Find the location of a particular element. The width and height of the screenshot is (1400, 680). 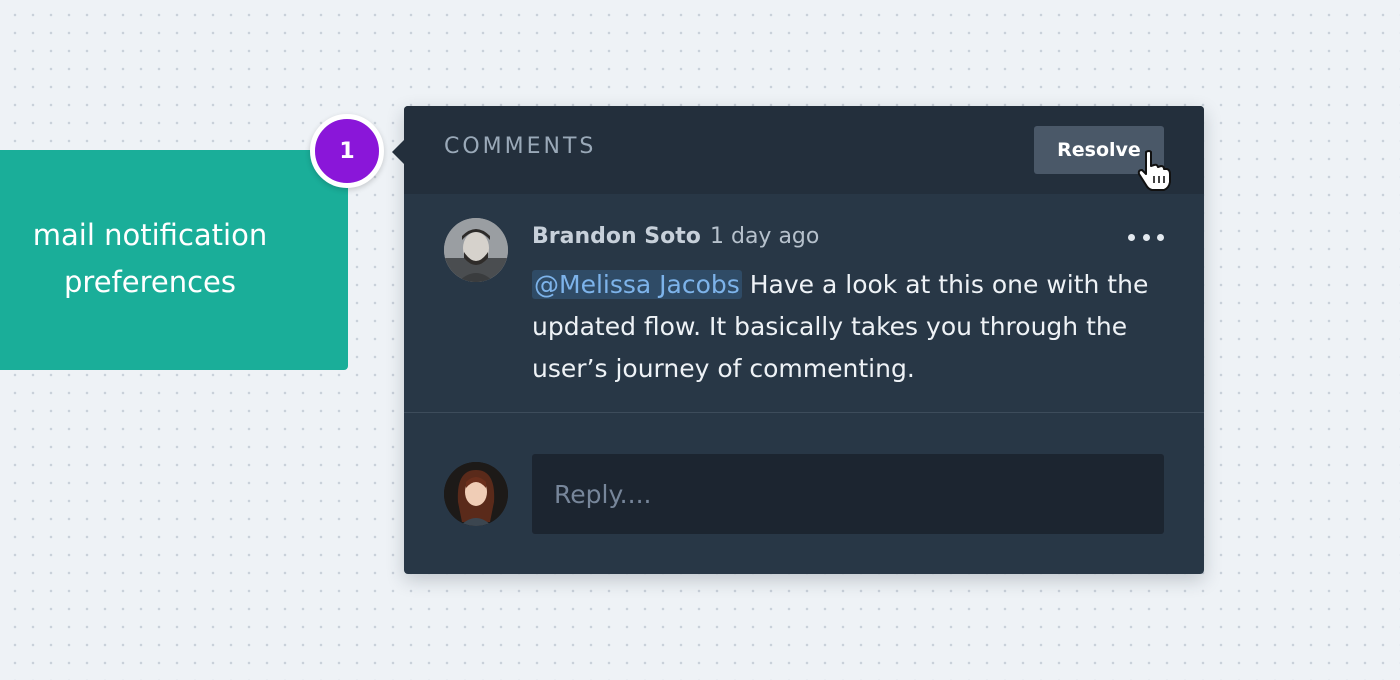

comment-author: Brandon Soto is located at coordinates (616, 236).